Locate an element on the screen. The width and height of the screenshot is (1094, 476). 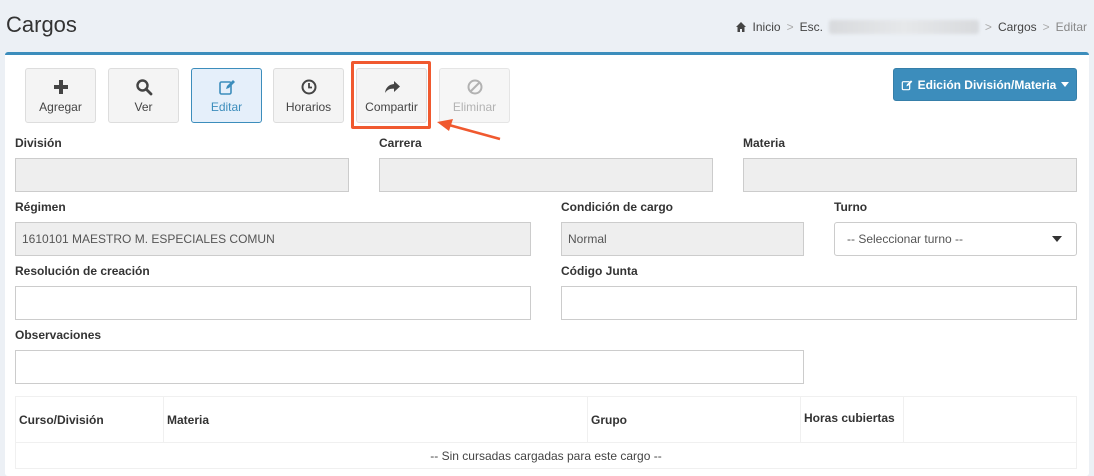
subject-label: Materia is located at coordinates (764, 143).